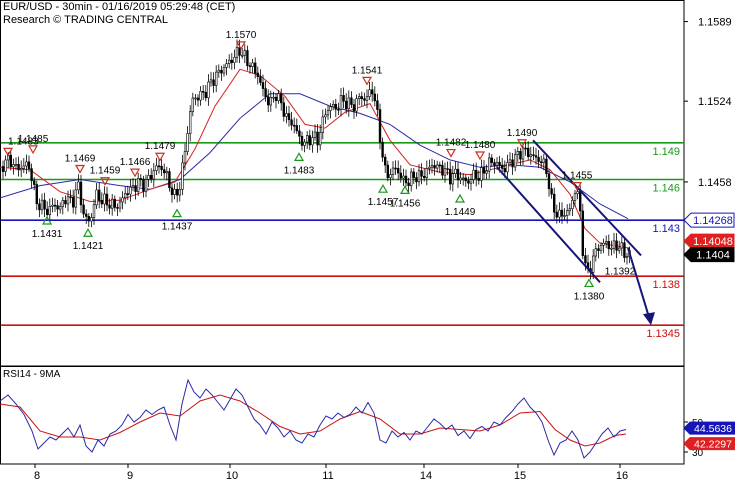 Image resolution: width=735 pixels, height=480 pixels. What do you see at coordinates (666, 189) in the screenshot?
I see `level-label-1: 1.146` at bounding box center [666, 189].